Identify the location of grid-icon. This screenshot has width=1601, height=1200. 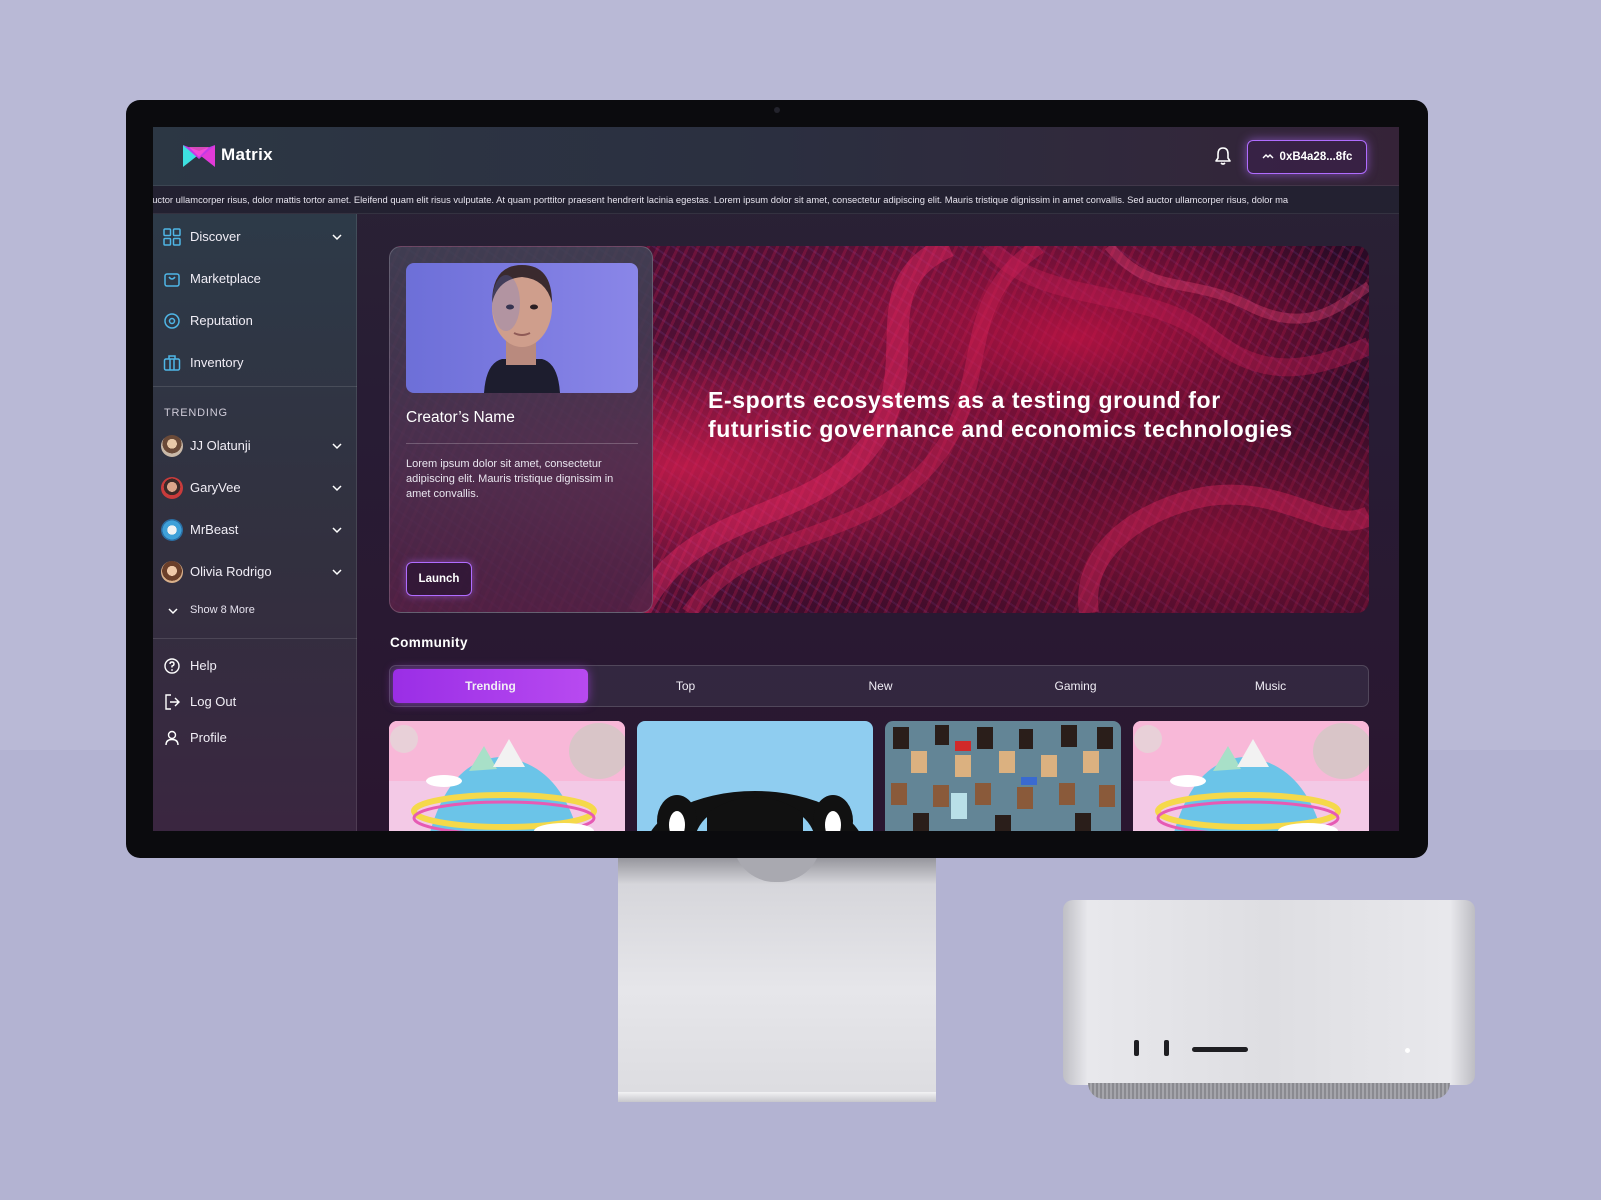
(172, 237).